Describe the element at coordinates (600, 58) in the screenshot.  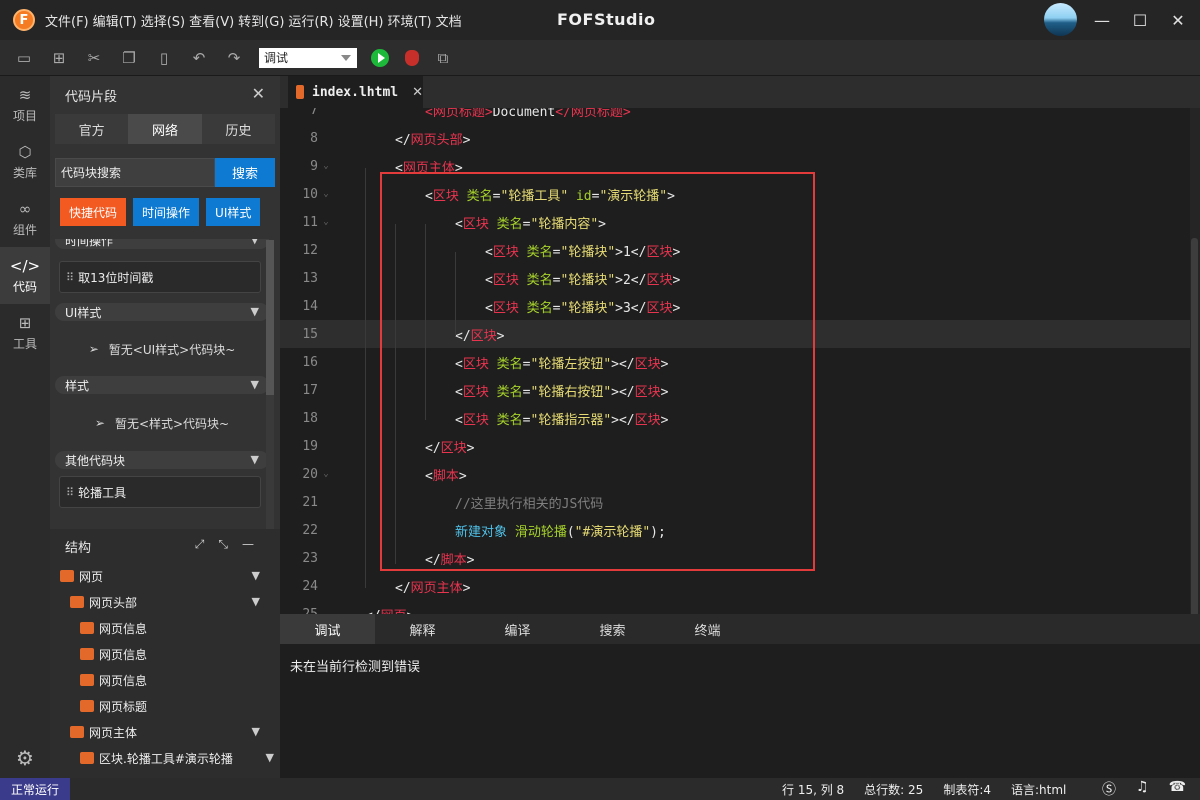
I see `toolbar: ▭ ⊞ ✂ ❐ ▯ ↶ ↷ 调试 ⧉` at that location.